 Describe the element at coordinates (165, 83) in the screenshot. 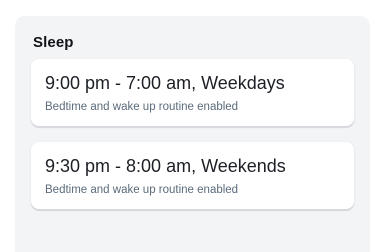

I see `schedule-time: 9:00 pm - 7:00 am, Weekdays` at that location.